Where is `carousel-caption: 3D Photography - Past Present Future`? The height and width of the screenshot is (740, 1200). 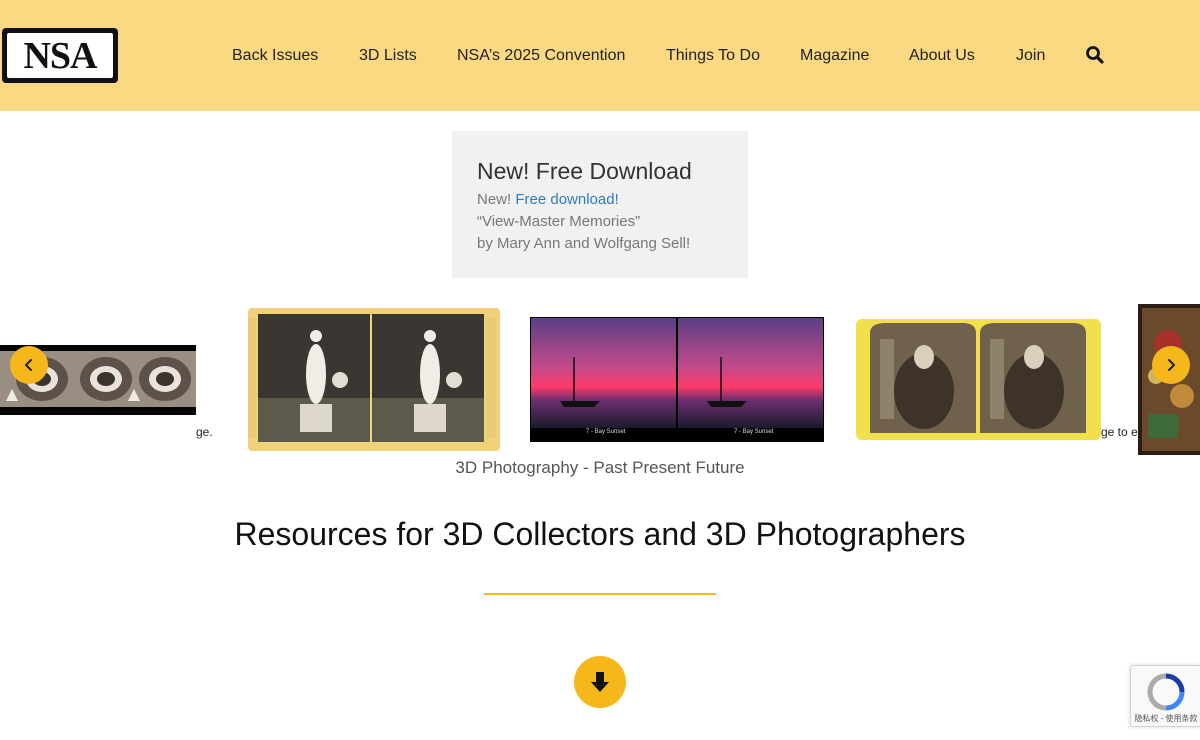
carousel-caption: 3D Photography - Past Present Future is located at coordinates (600, 467).